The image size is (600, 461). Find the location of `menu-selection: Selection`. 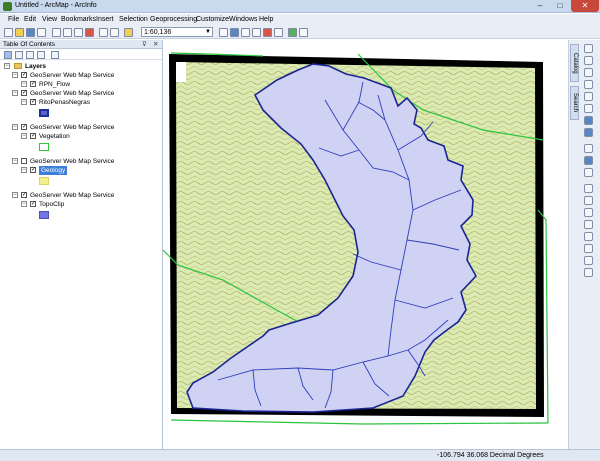

menu-selection: Selection is located at coordinates (133, 19).